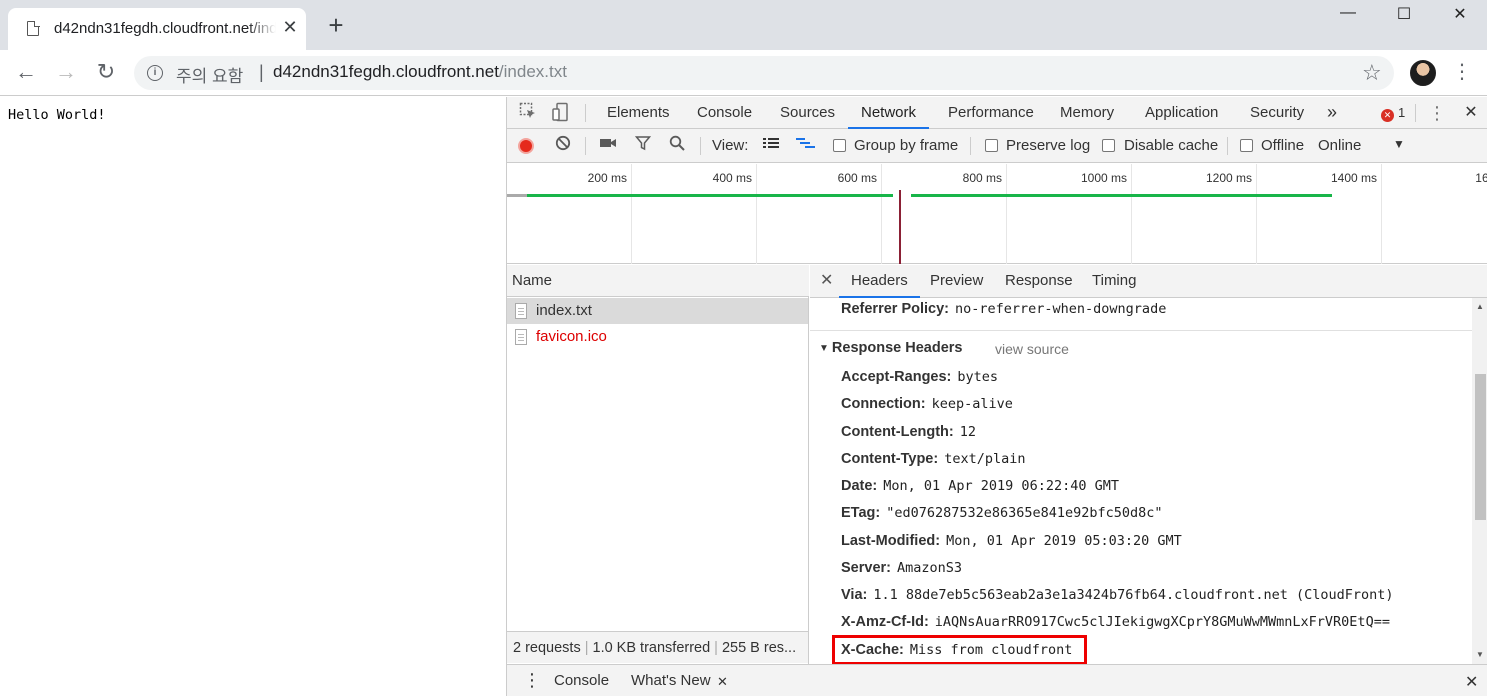 The width and height of the screenshot is (1487, 696). What do you see at coordinates (956, 281) in the screenshot?
I see `tab-preview: Preview` at bounding box center [956, 281].